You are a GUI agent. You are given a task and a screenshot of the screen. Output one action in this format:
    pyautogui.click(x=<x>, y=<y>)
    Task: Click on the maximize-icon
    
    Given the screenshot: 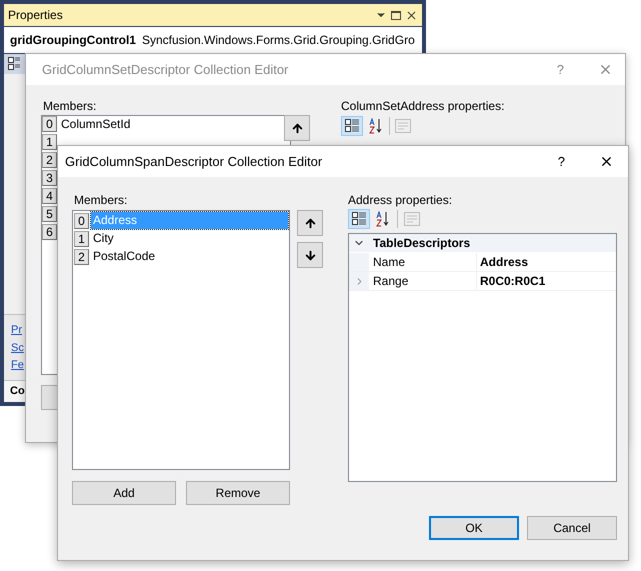 What is the action you would take?
    pyautogui.click(x=396, y=15)
    